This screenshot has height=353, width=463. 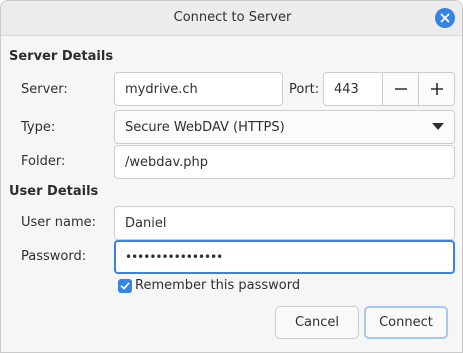 I want to click on folder-label: Folder:, so click(x=43, y=161).